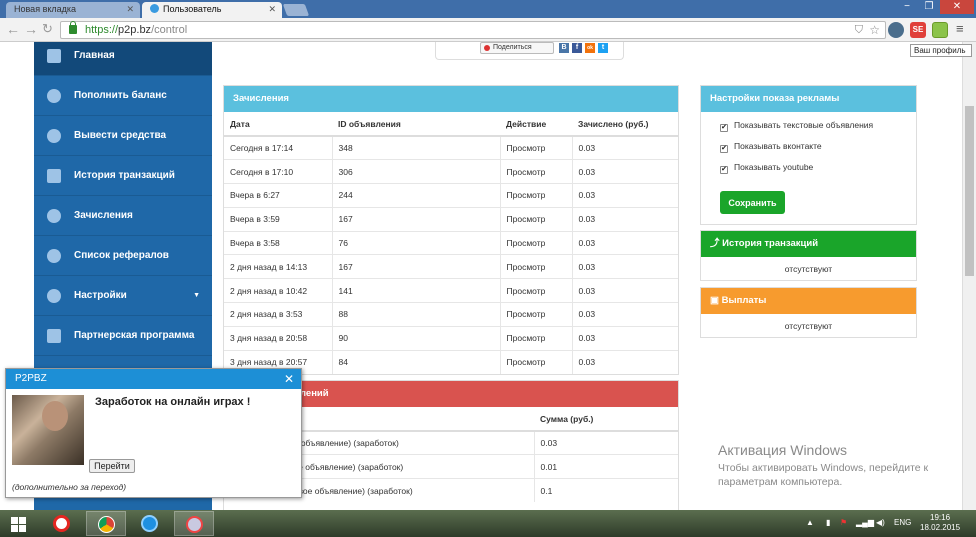 The width and height of the screenshot is (976, 537). What do you see at coordinates (31, 29) in the screenshot?
I see `forward-arrow-icon: →` at bounding box center [31, 29].